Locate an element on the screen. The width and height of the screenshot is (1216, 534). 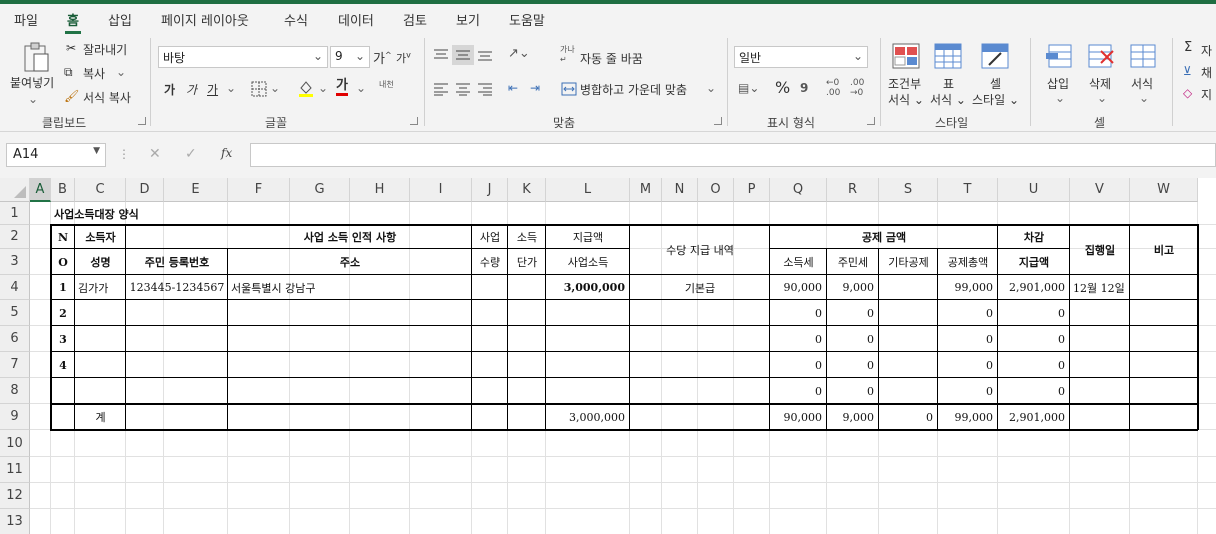
cell-no: 2 is located at coordinates (63, 313).